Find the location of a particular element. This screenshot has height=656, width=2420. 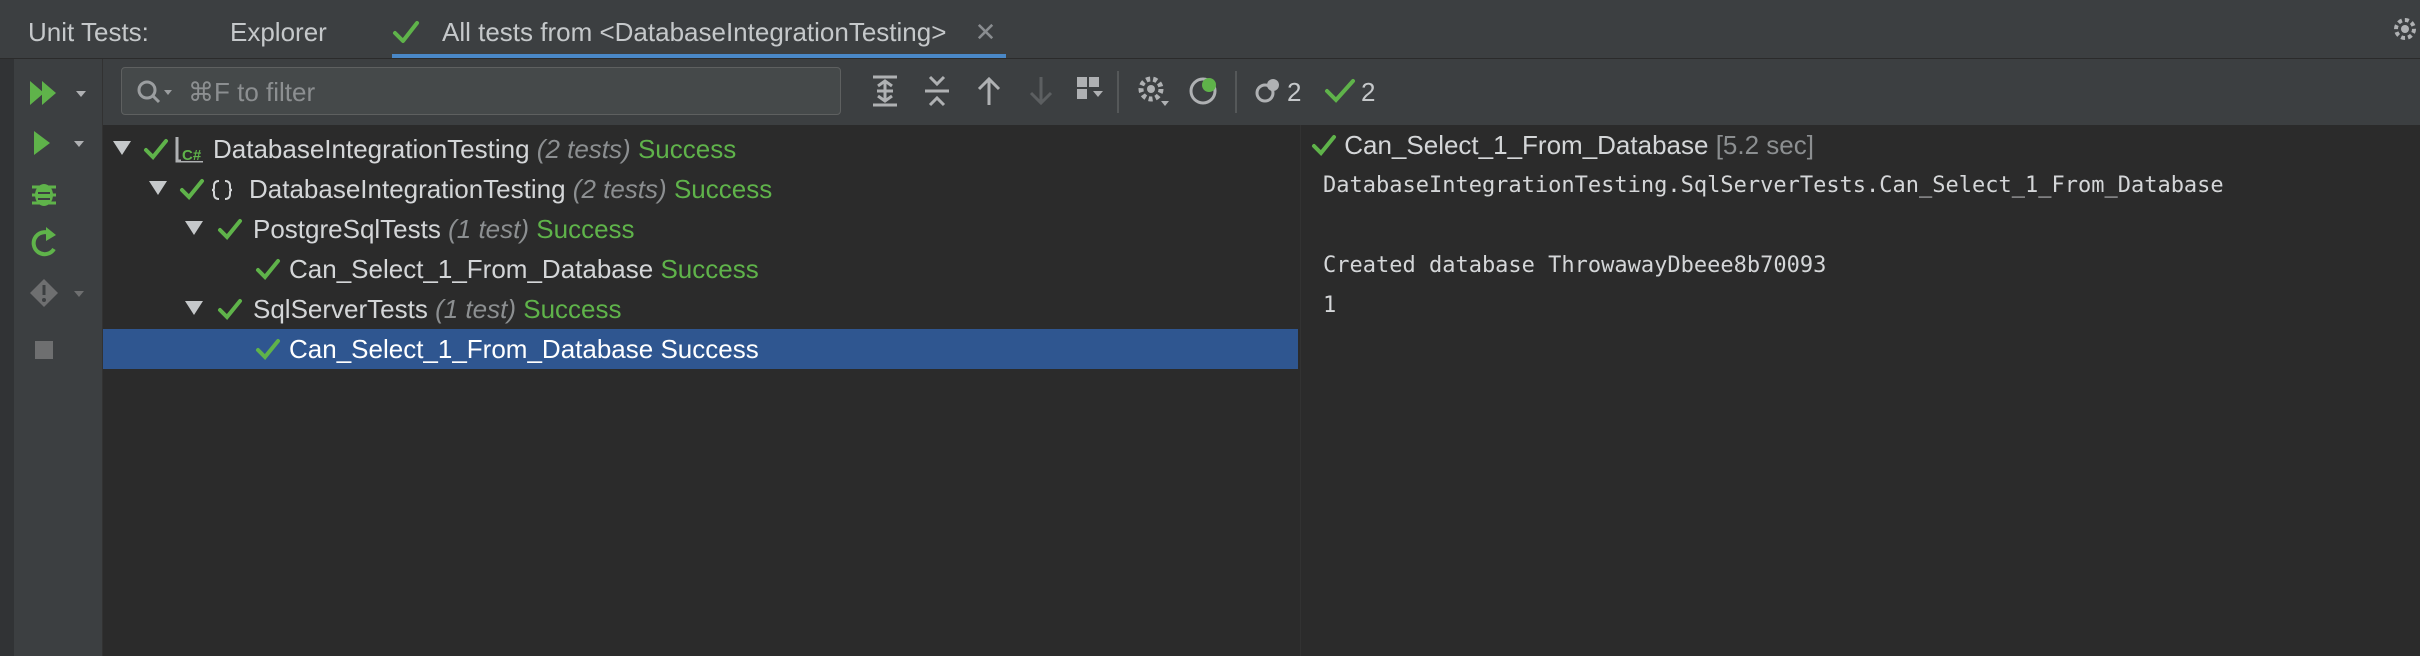

run-button is located at coordinates (59, 146).